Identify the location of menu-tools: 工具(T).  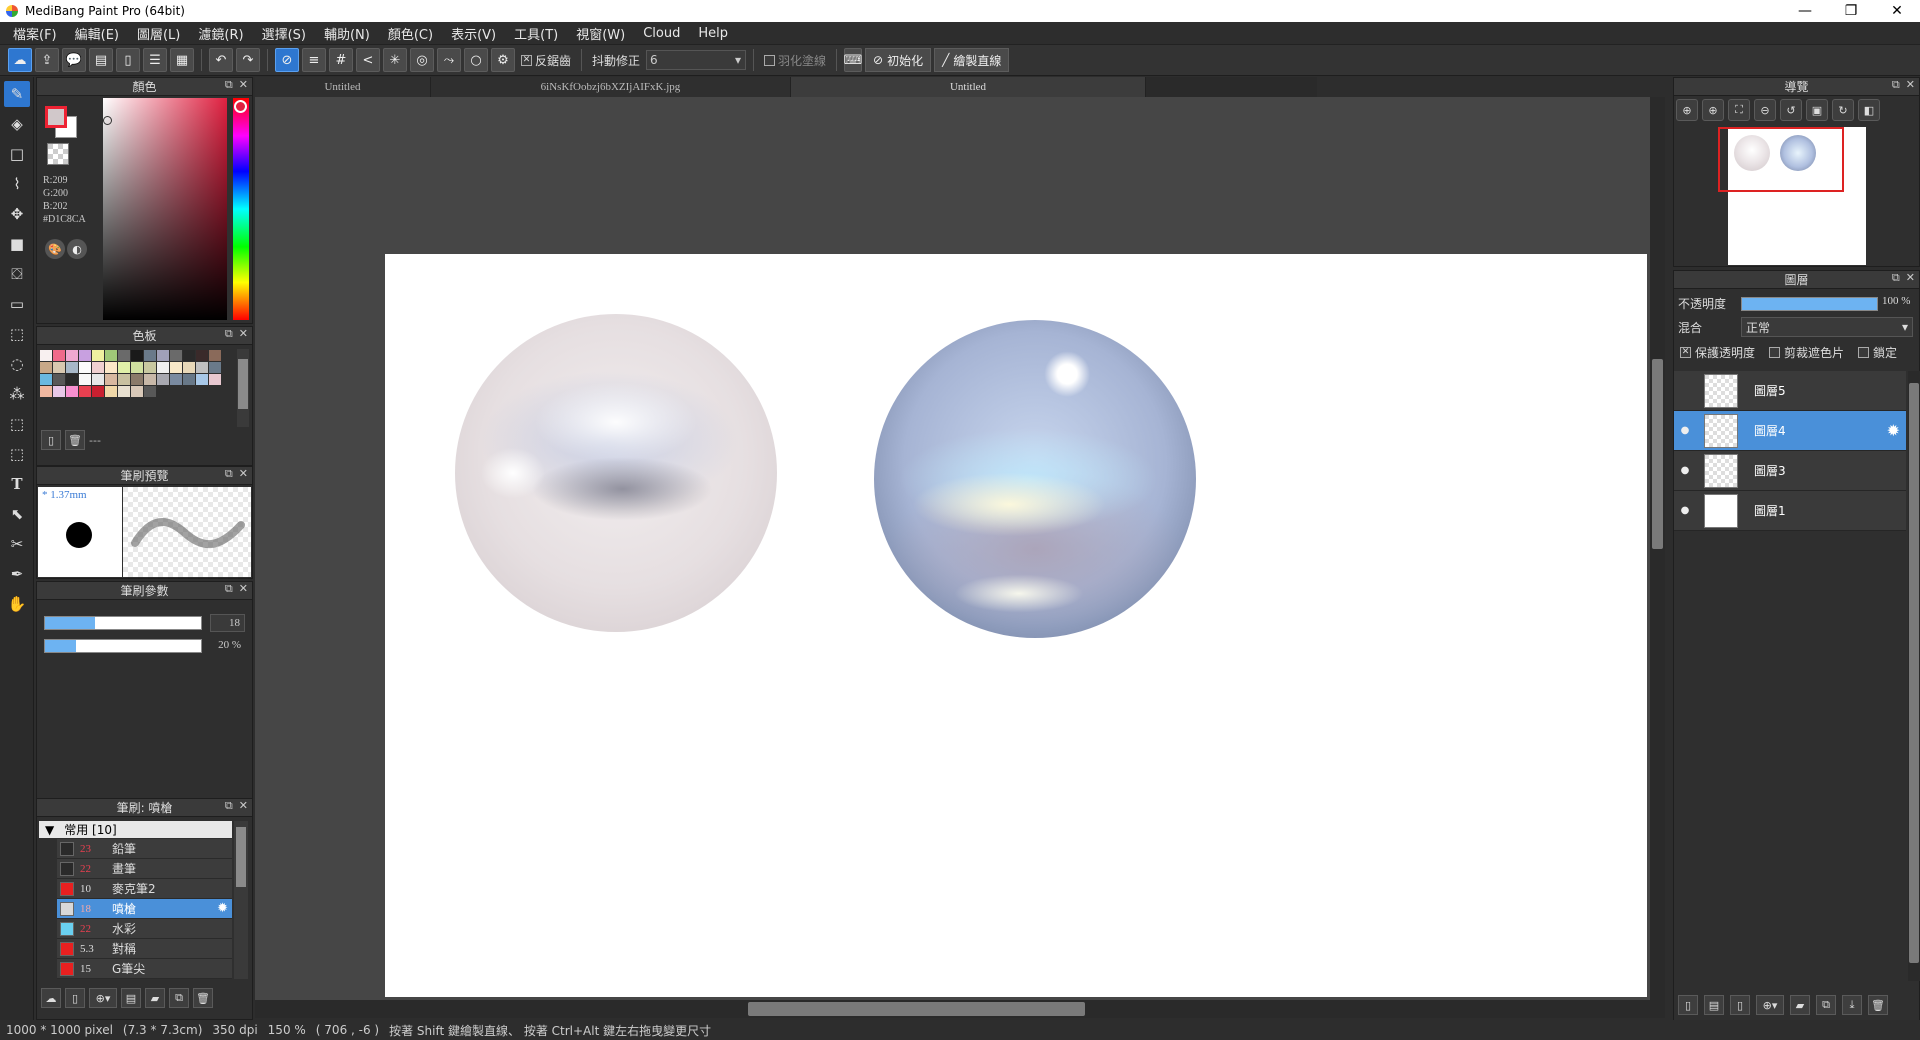
(536, 33).